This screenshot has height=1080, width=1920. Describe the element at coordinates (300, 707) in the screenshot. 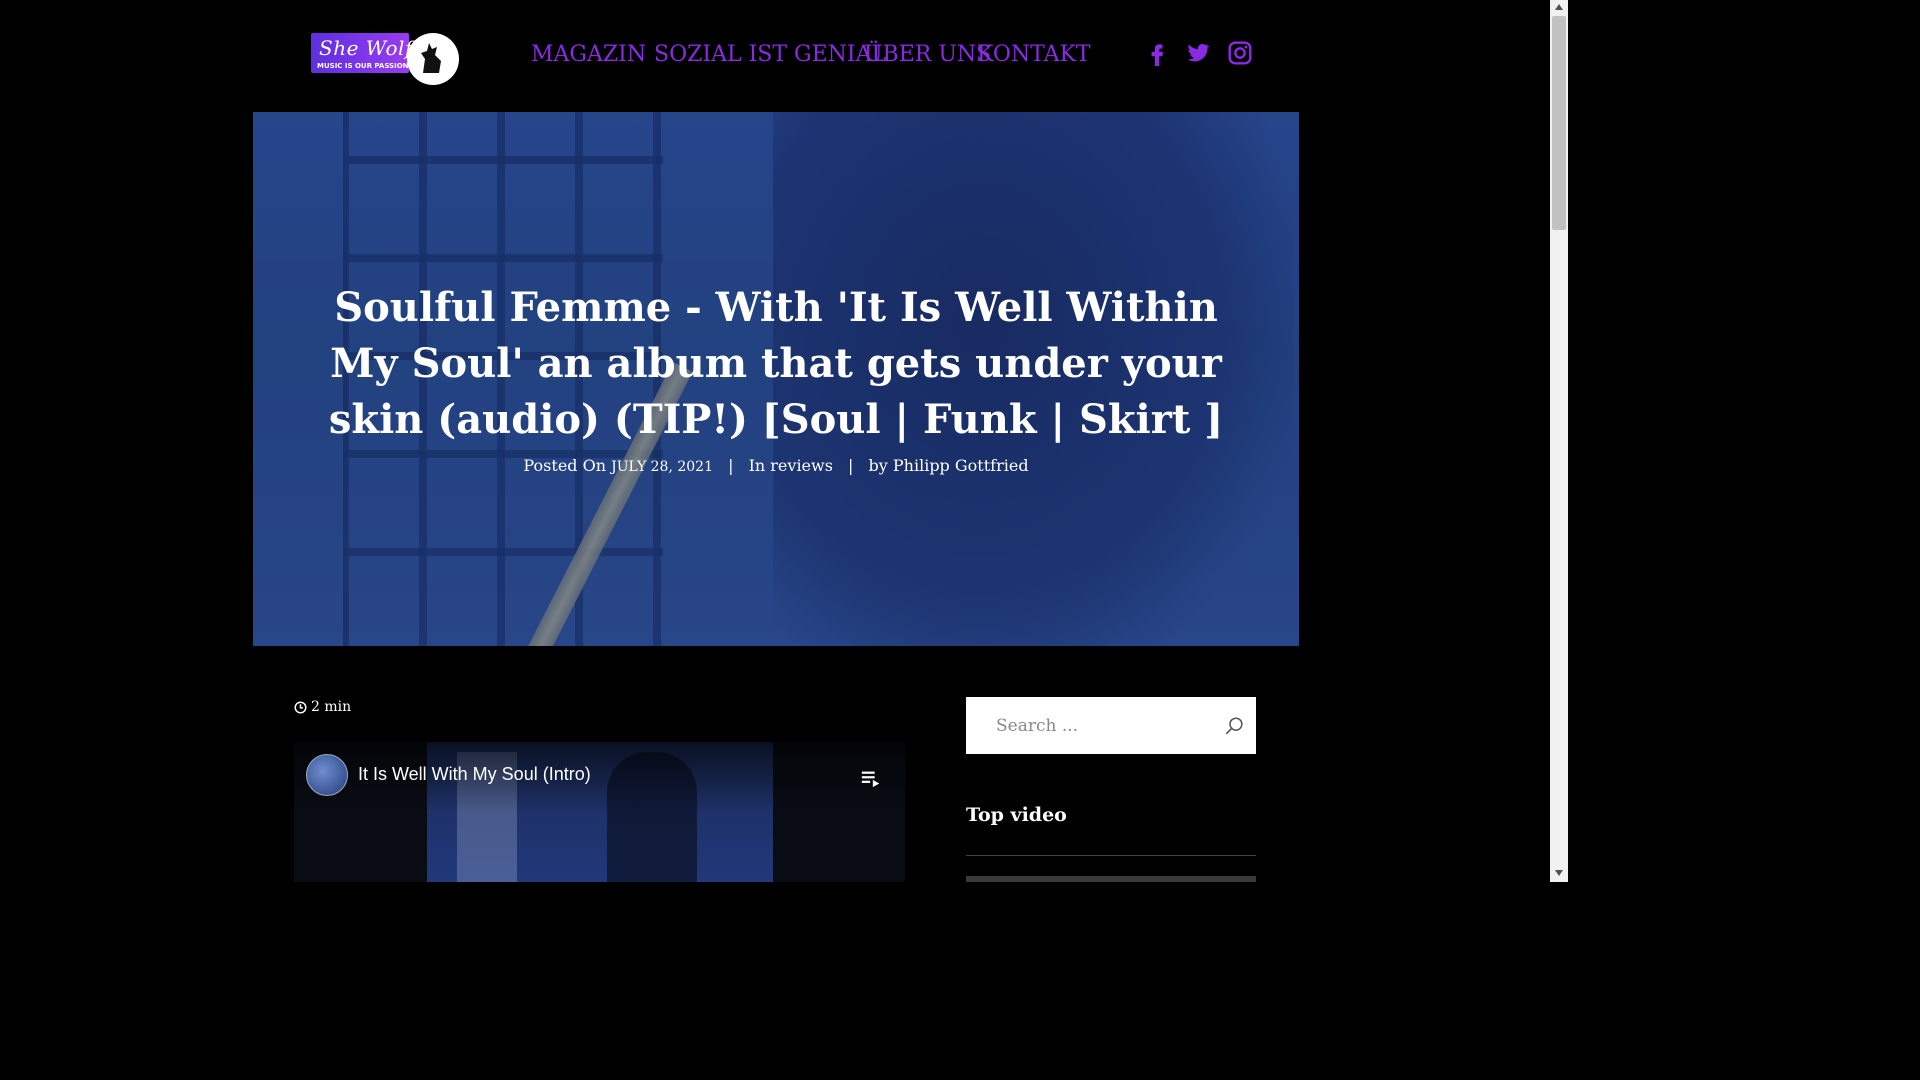

I see `clock-icon` at that location.